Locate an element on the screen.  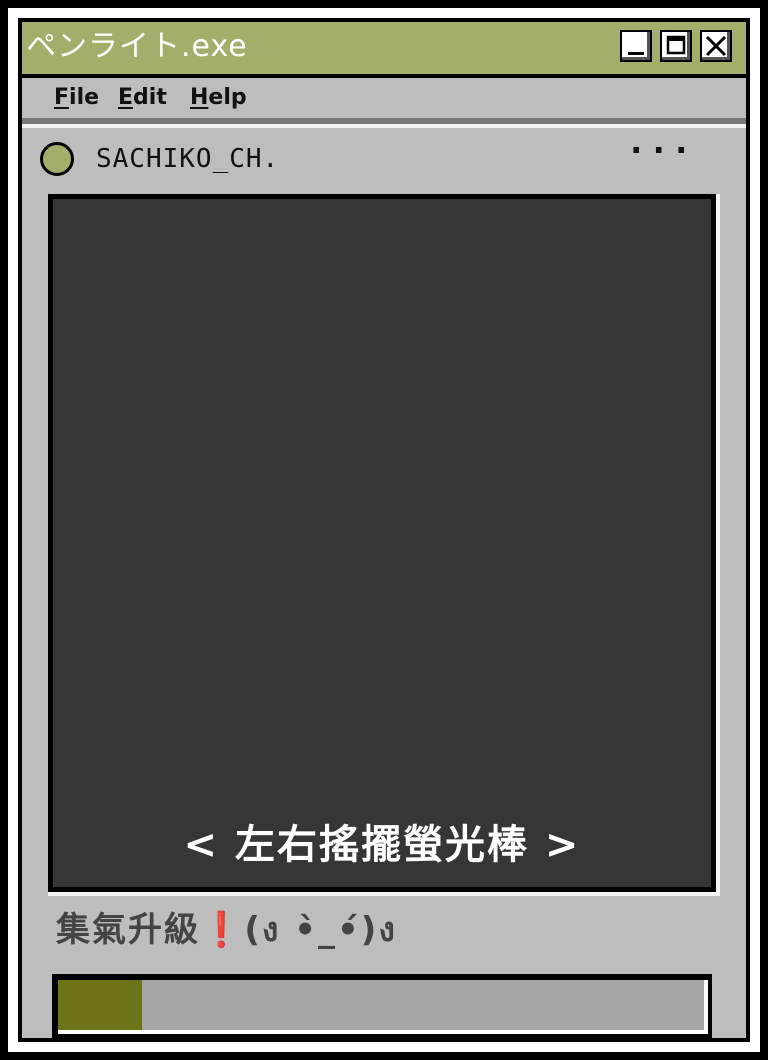
maximize-icon is located at coordinates (676, 45).